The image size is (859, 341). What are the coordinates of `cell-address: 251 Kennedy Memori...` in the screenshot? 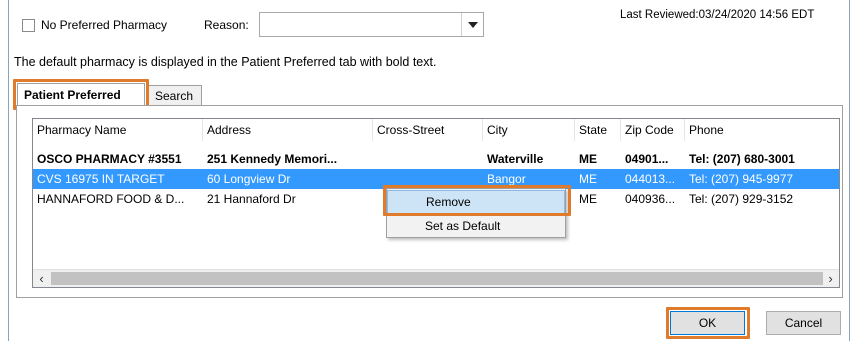 It's located at (272, 159).